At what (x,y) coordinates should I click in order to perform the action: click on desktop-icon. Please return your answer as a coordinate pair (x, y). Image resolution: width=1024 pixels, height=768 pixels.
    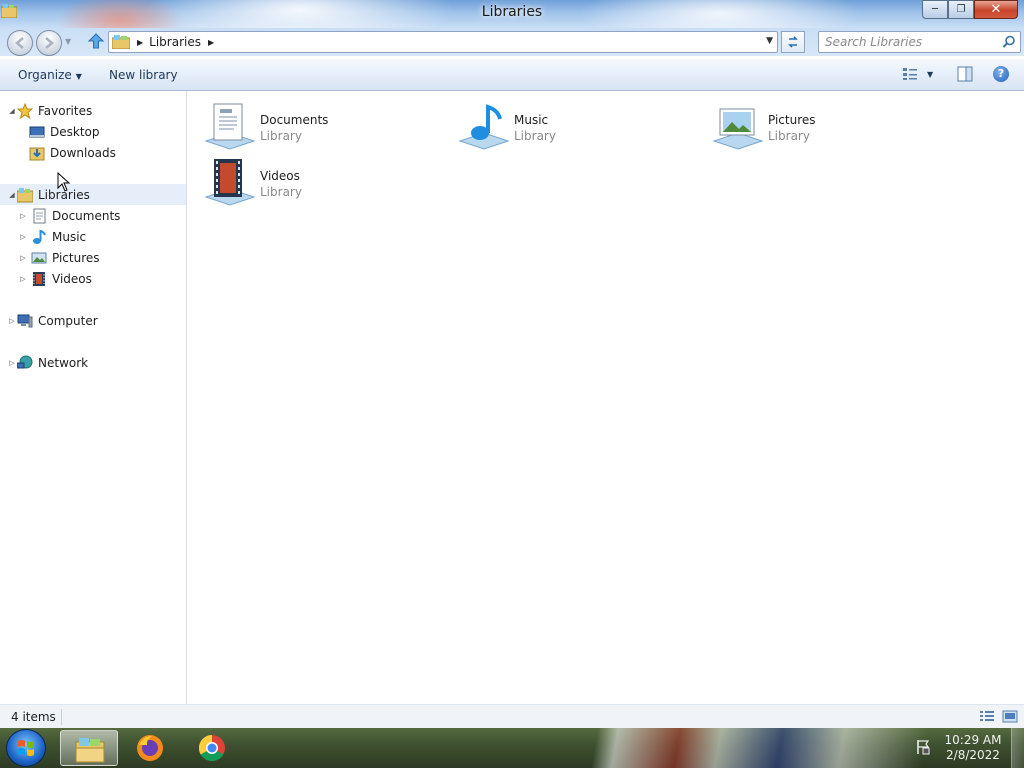
    Looking at the image, I should click on (37, 131).